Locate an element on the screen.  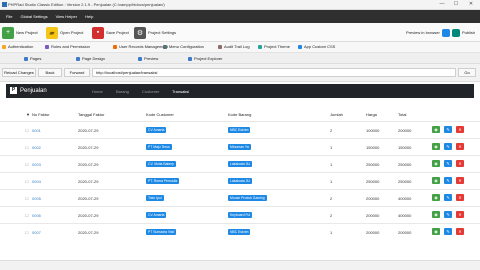
col-harga: Harga is located at coordinates (371, 114).